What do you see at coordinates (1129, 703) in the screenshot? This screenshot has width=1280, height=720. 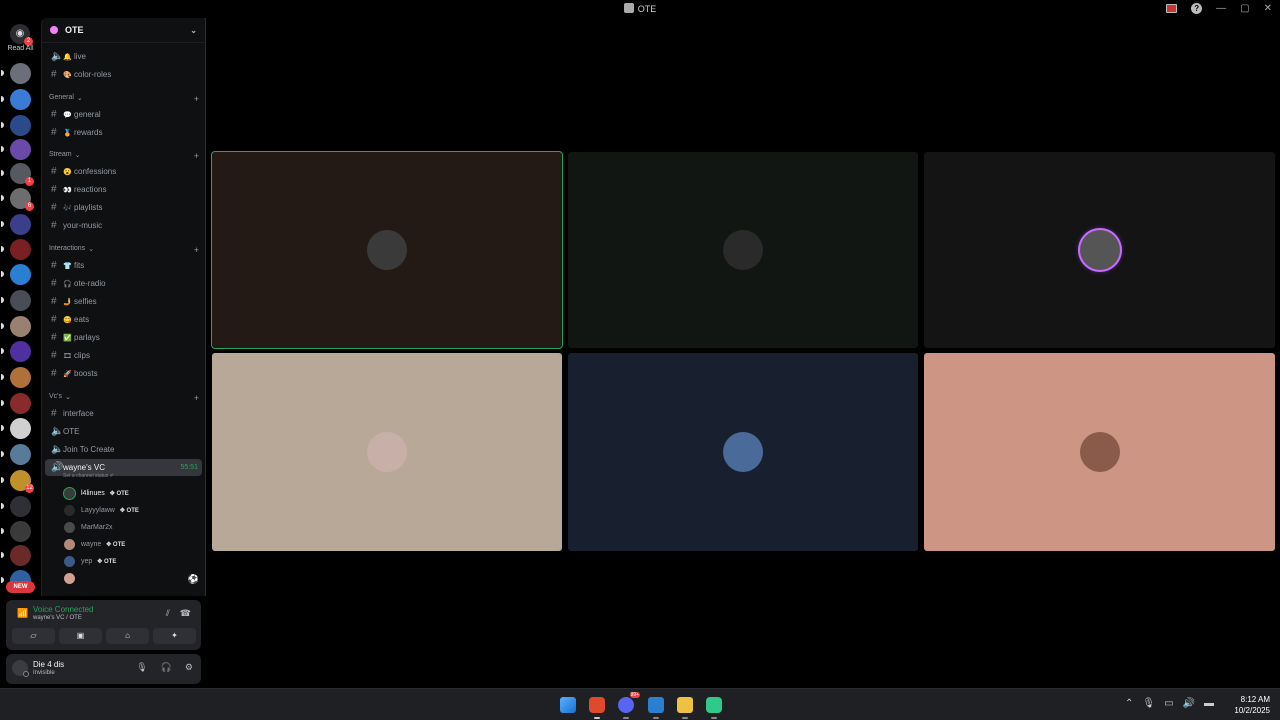 I see `chevron-up-icon: ⌃` at bounding box center [1129, 703].